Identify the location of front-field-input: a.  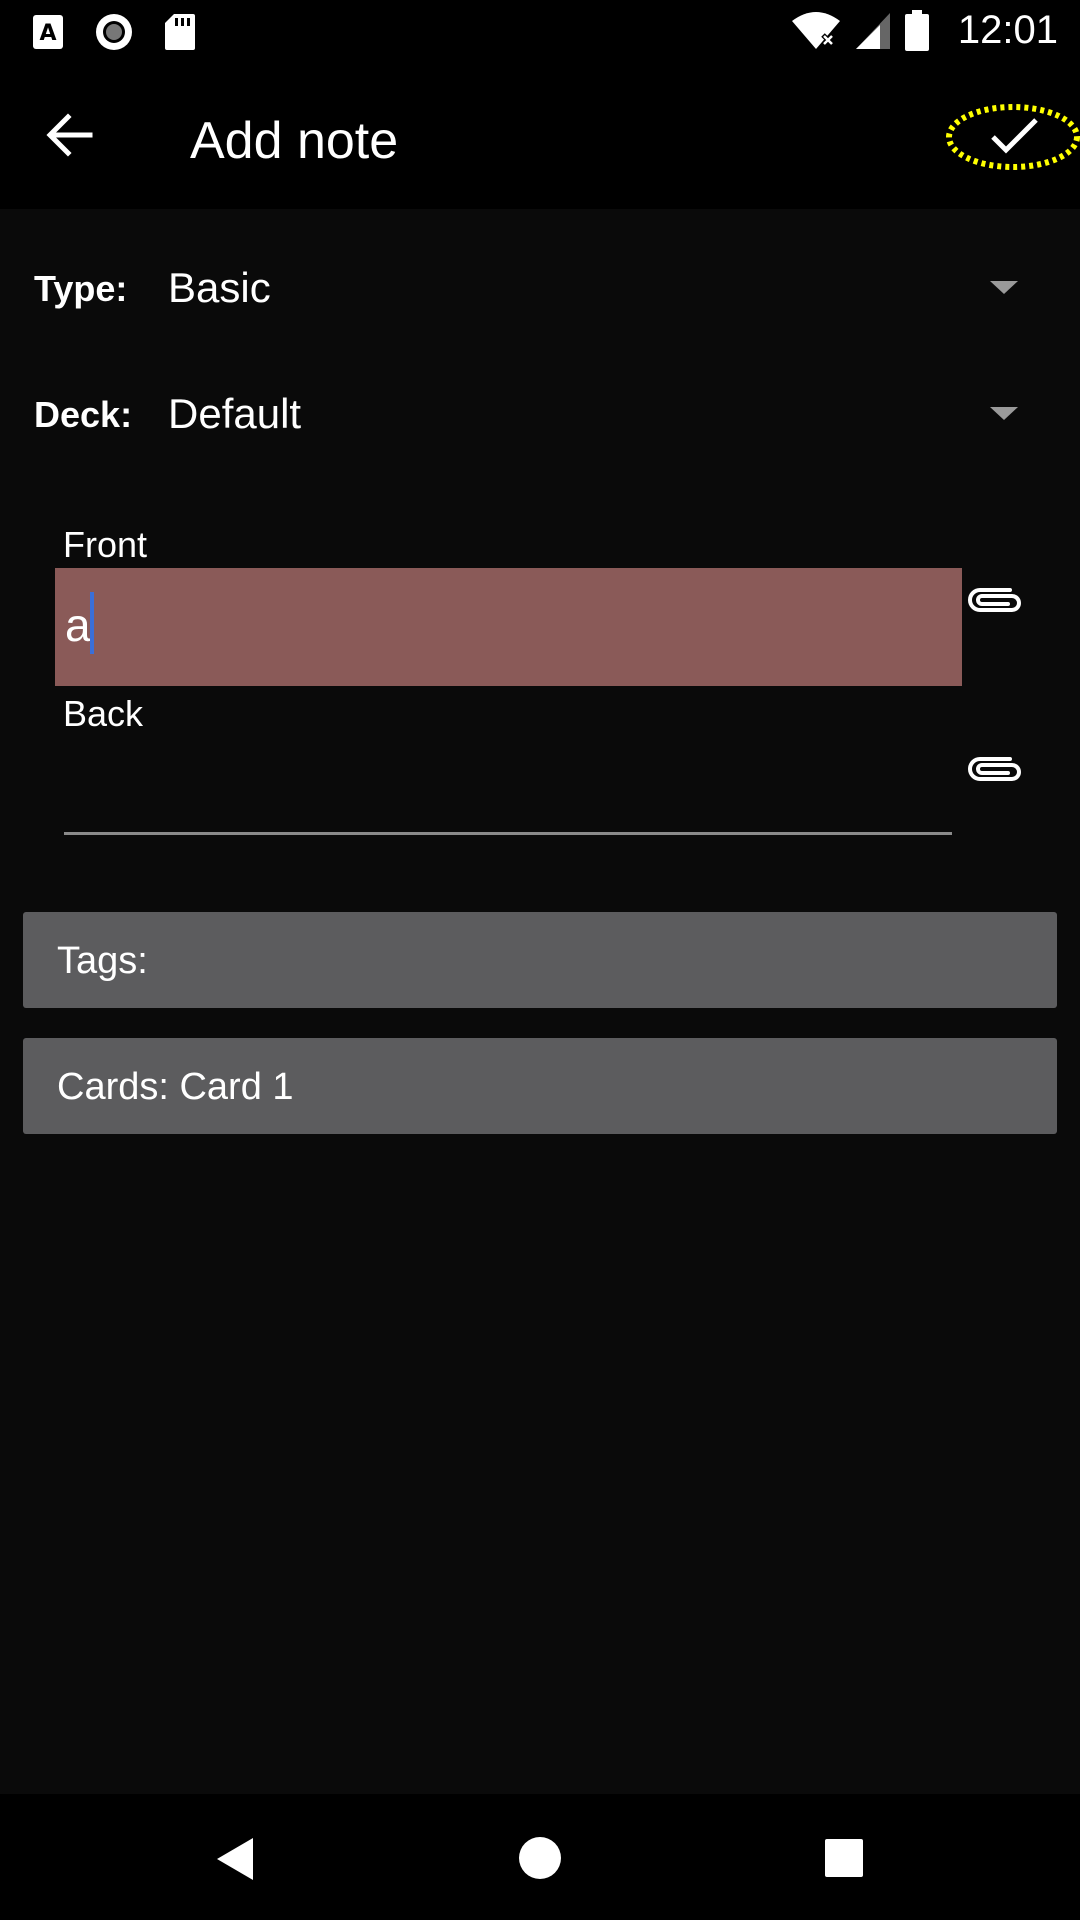
(508, 627).